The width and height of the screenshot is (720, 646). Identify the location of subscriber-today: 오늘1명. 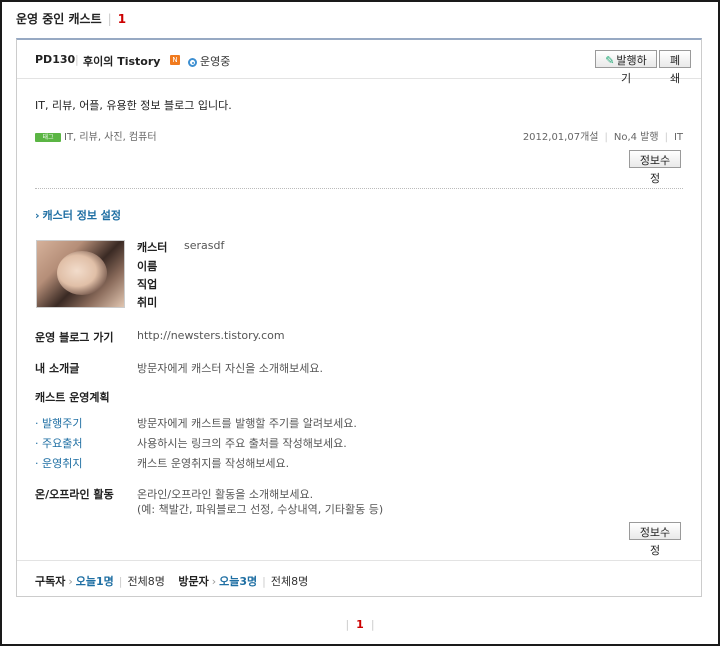
(94, 581).